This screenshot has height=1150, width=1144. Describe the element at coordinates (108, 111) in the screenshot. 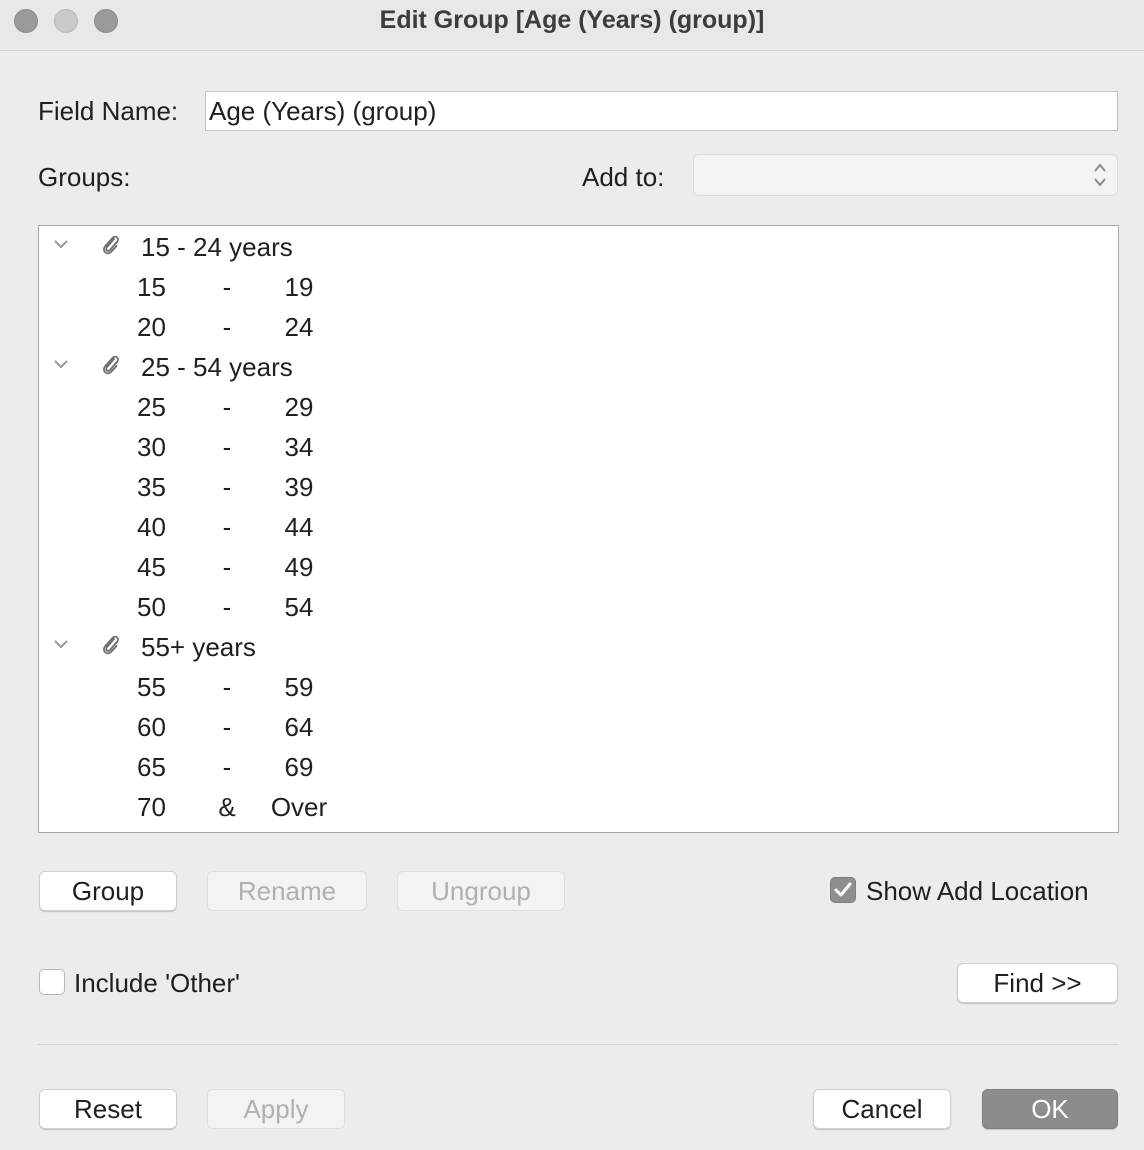

I see `field-name-label: Field Name:` at that location.